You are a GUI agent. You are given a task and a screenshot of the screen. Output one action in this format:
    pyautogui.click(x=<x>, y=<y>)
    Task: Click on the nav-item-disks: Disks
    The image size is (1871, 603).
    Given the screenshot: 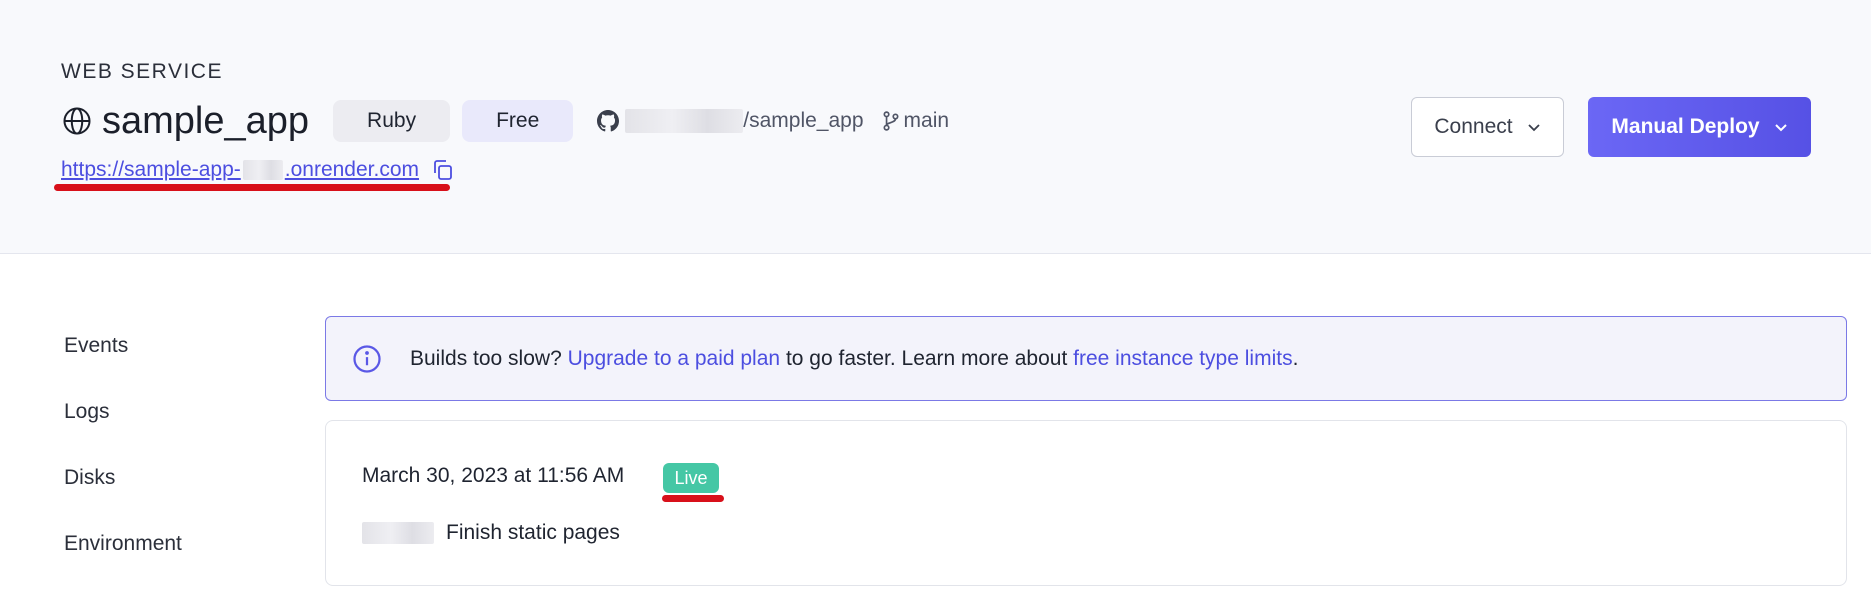 What is the action you would take?
    pyautogui.click(x=123, y=499)
    